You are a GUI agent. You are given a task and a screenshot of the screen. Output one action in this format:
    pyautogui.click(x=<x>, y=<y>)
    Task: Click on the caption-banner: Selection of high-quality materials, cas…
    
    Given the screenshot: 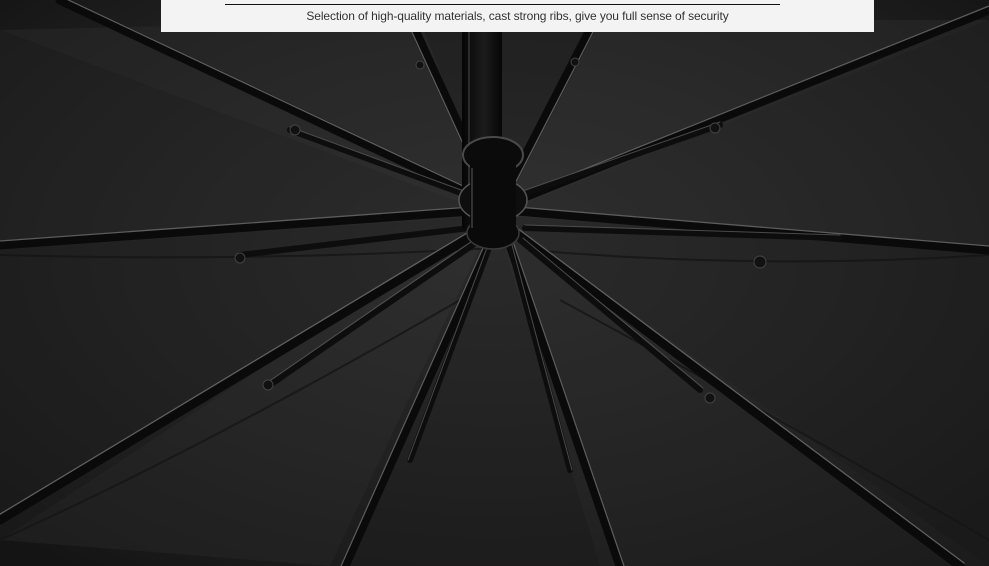 What is the action you would take?
    pyautogui.click(x=517, y=16)
    